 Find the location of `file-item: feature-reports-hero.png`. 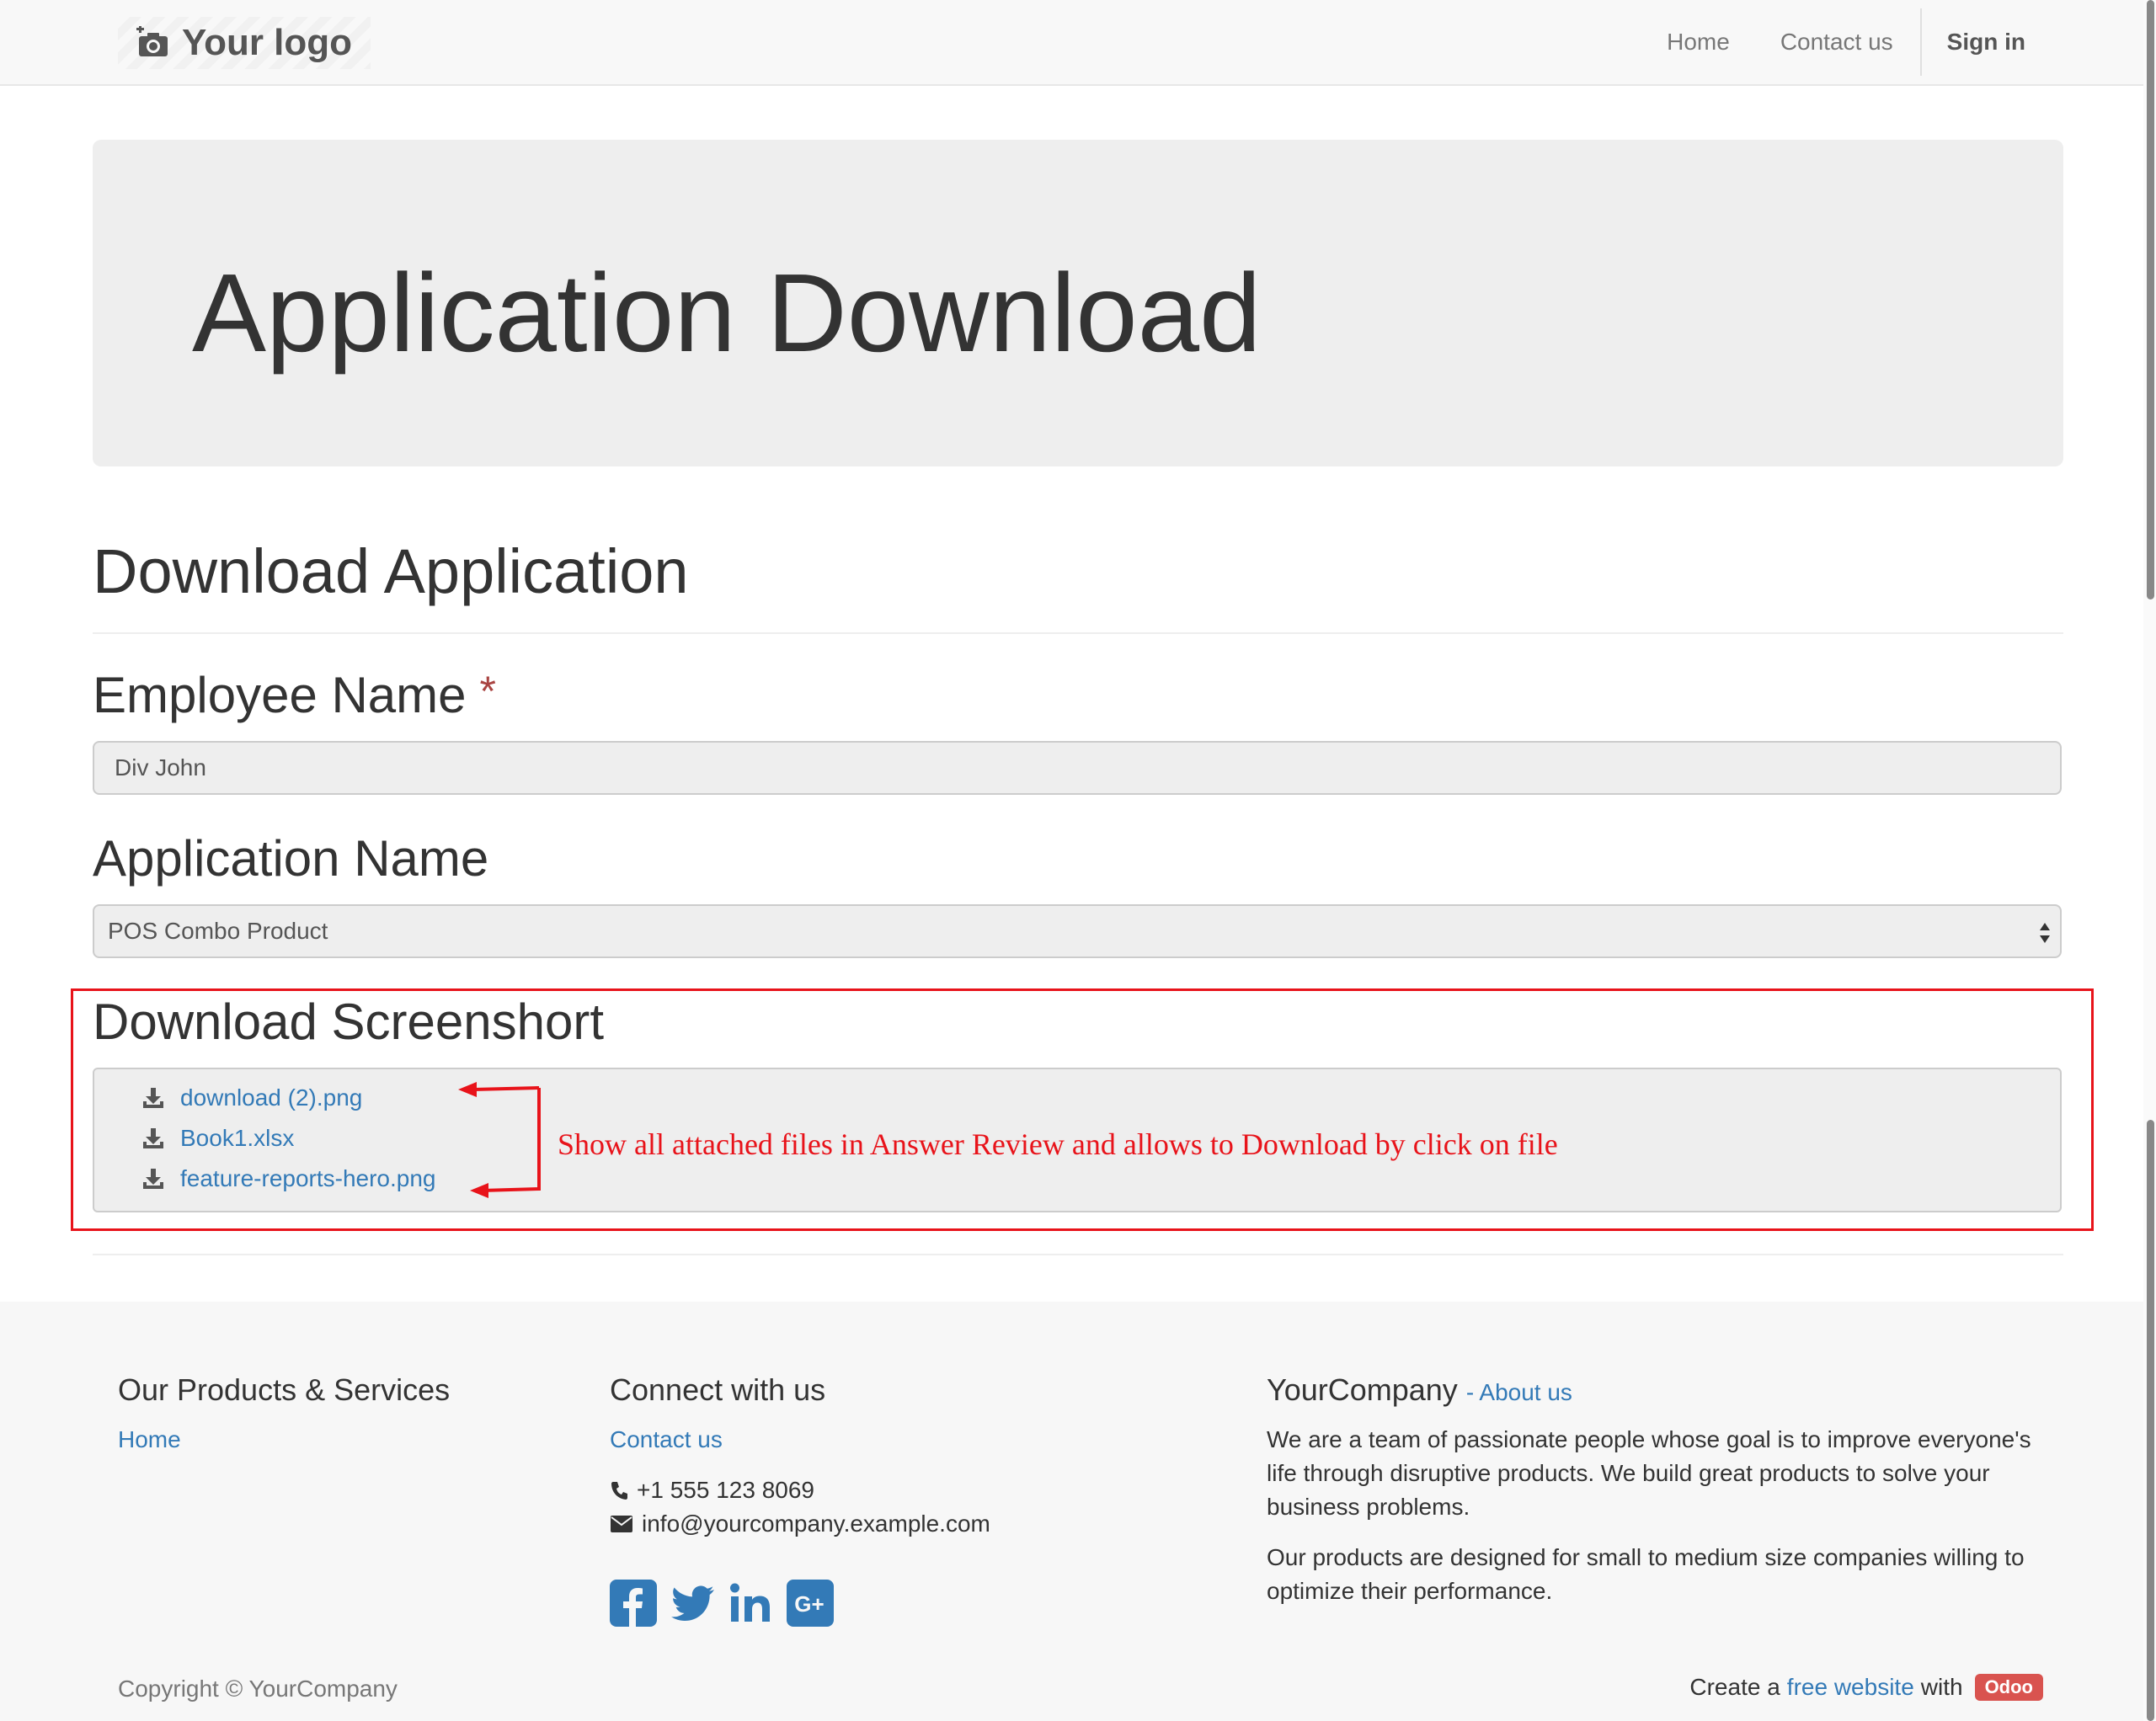

file-item: feature-reports-hero.png is located at coordinates (288, 1179).